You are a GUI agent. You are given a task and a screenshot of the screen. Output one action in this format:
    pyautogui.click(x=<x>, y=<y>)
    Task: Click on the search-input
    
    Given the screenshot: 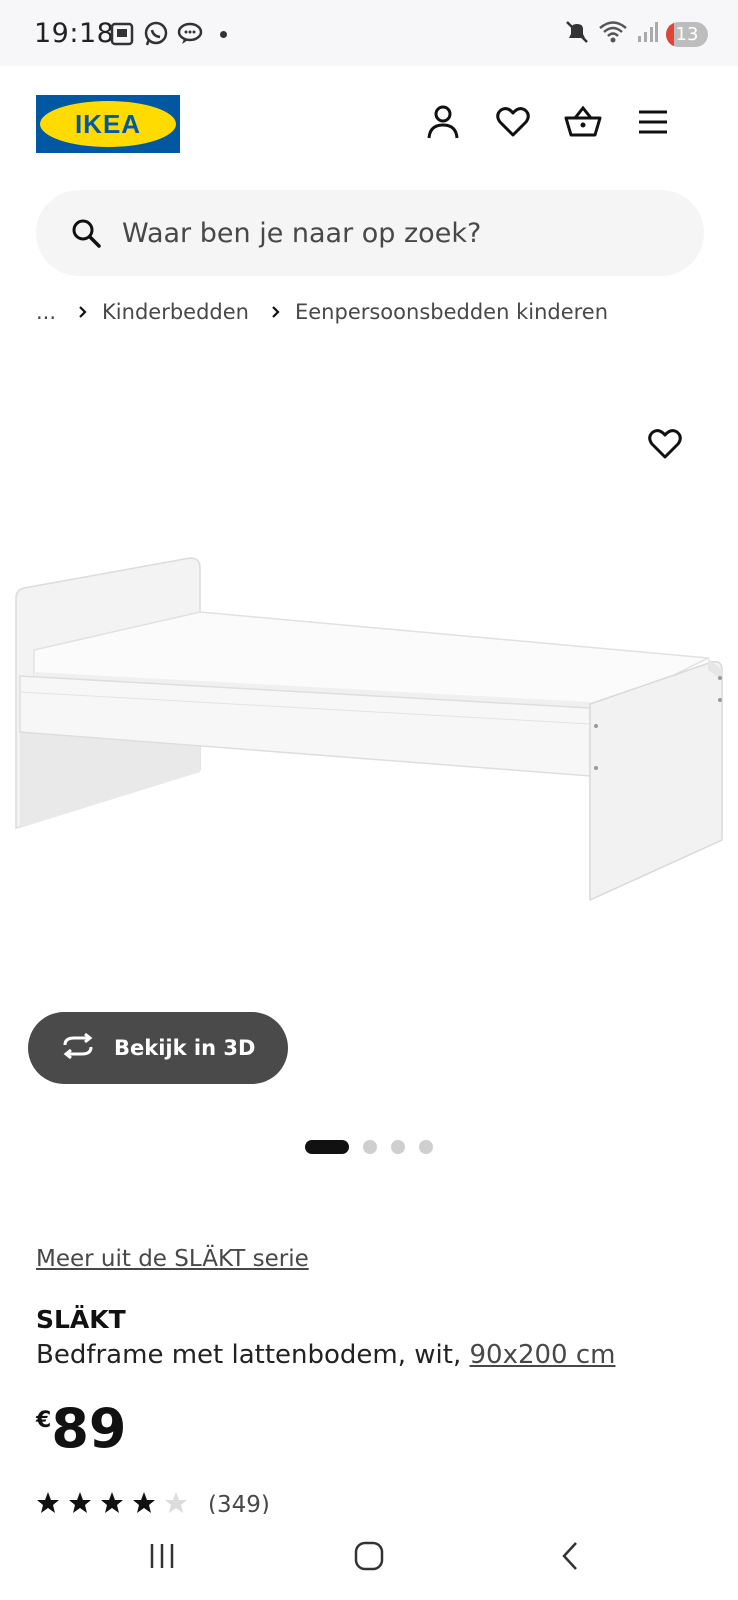 What is the action you would take?
    pyautogui.click(x=402, y=233)
    